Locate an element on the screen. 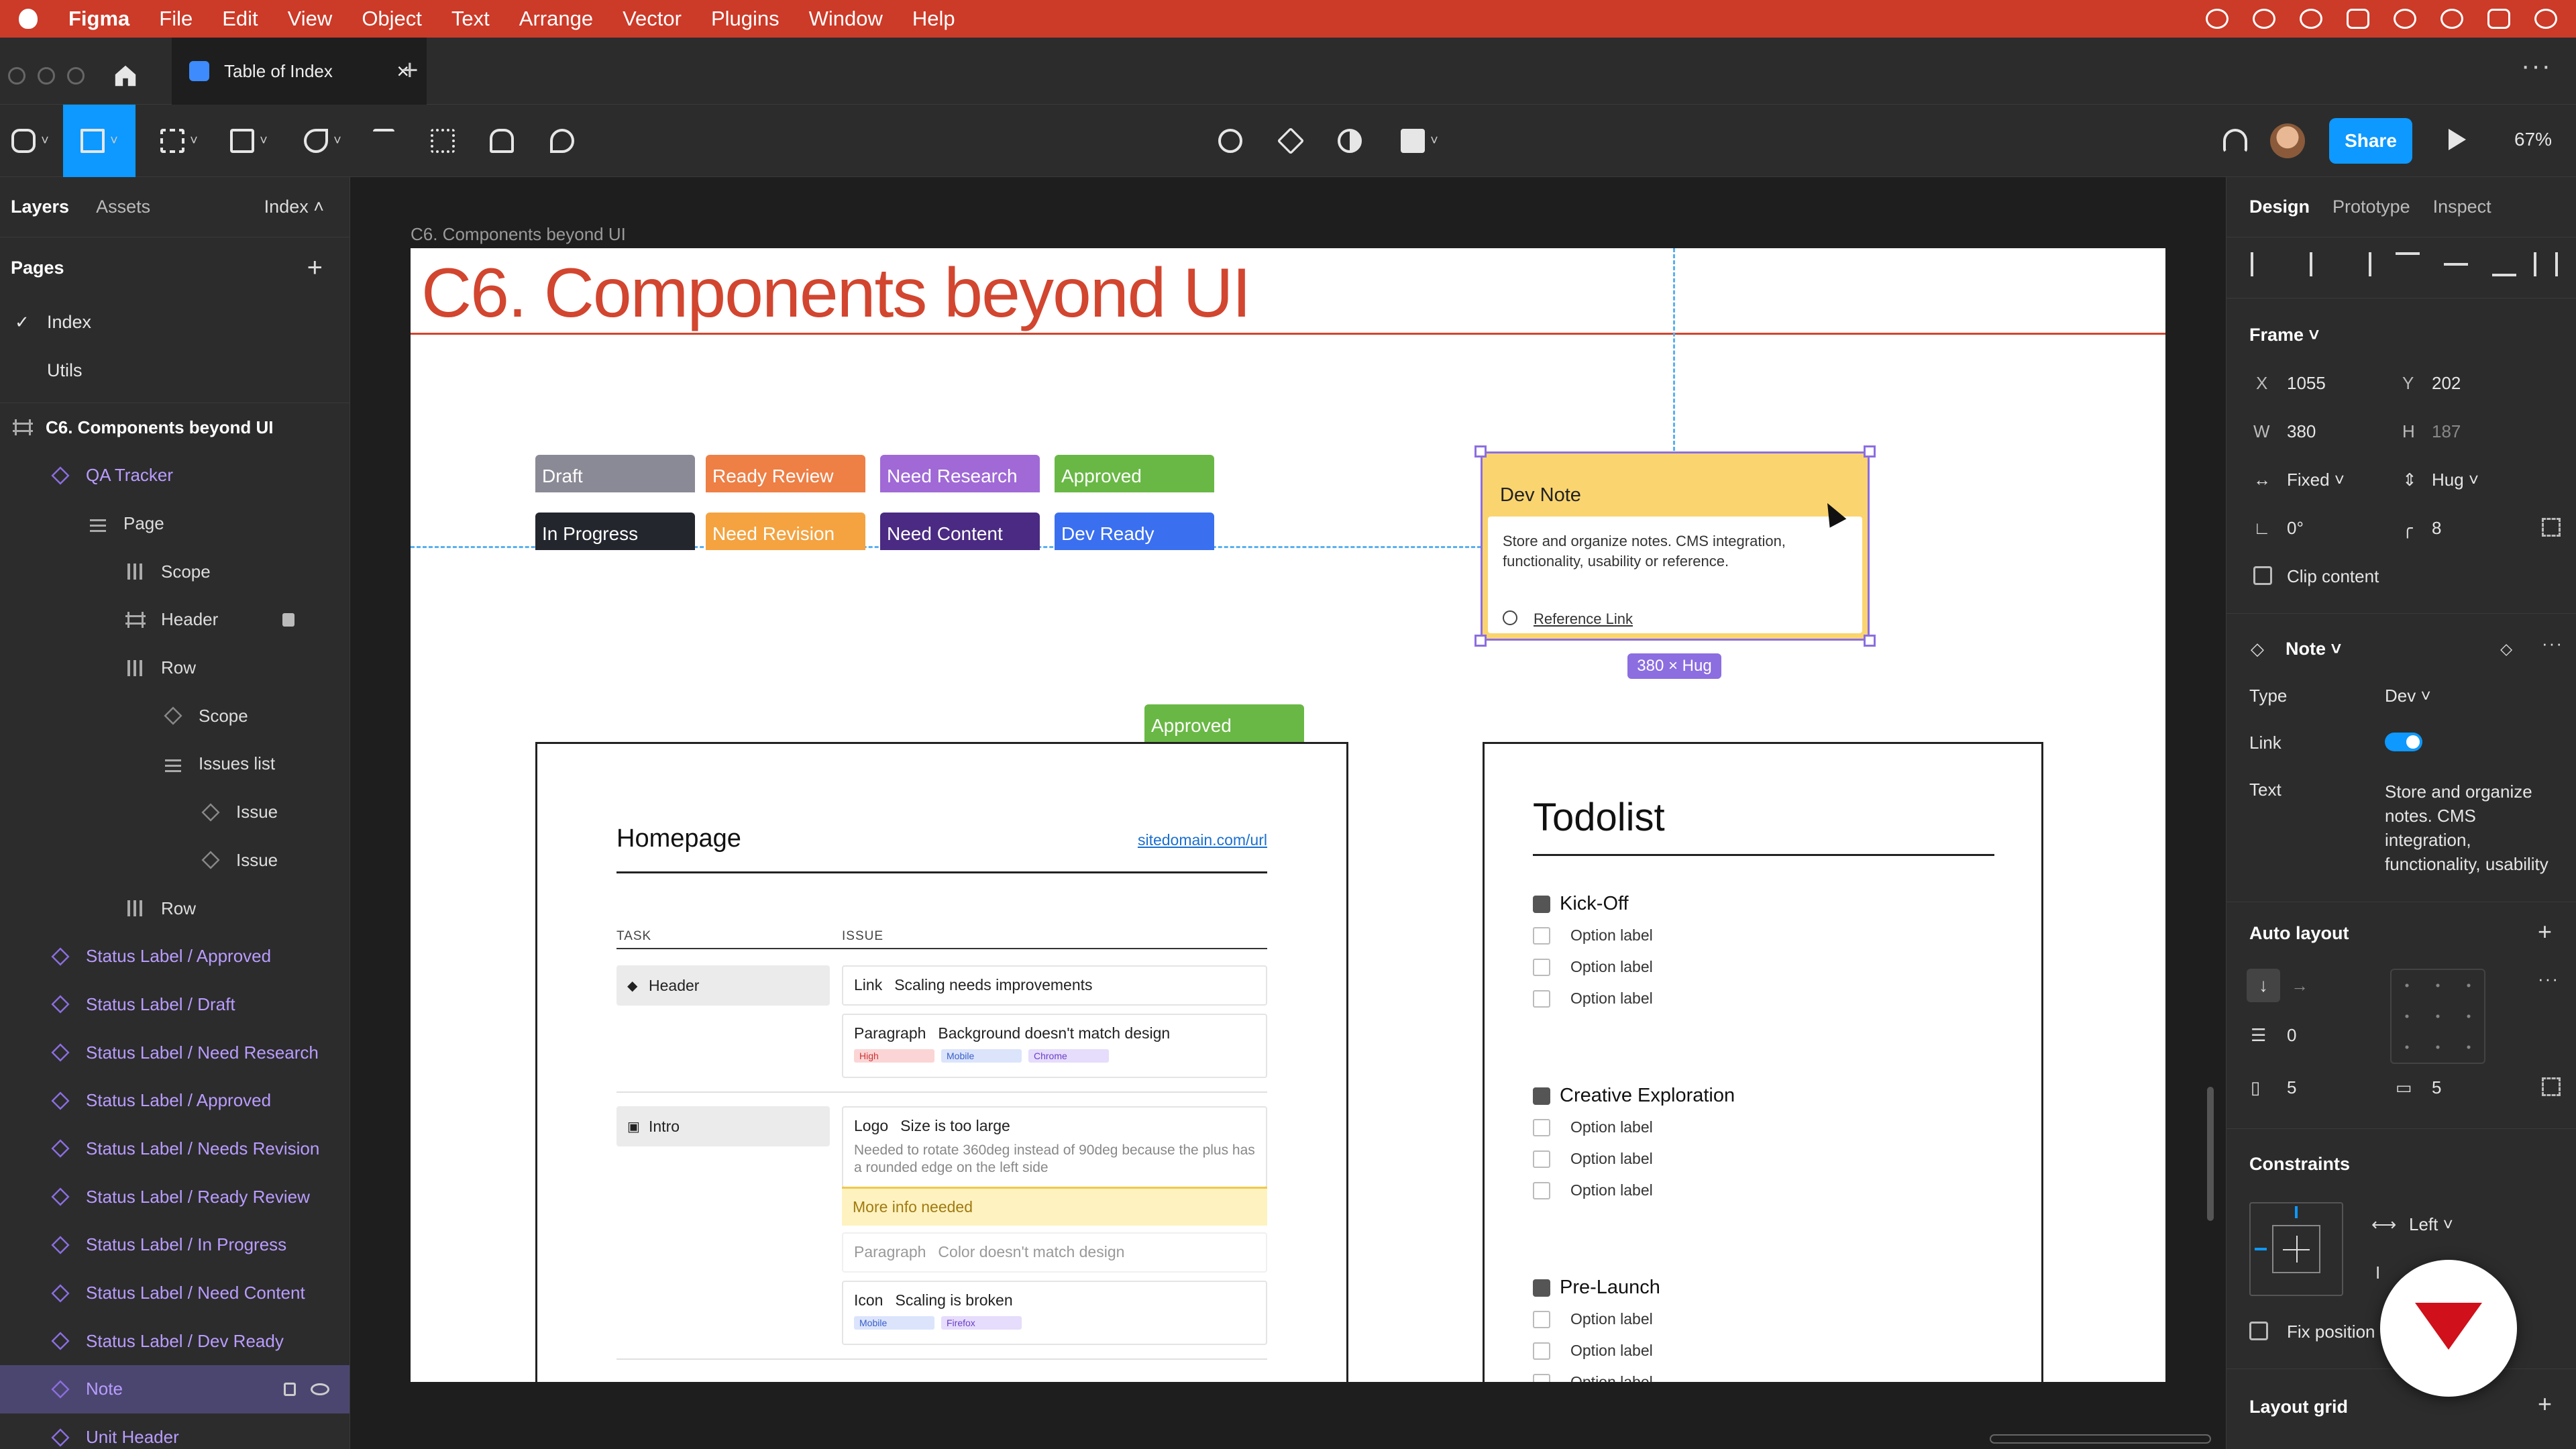  frame-label: C6. Components beyond UI is located at coordinates (518, 234).